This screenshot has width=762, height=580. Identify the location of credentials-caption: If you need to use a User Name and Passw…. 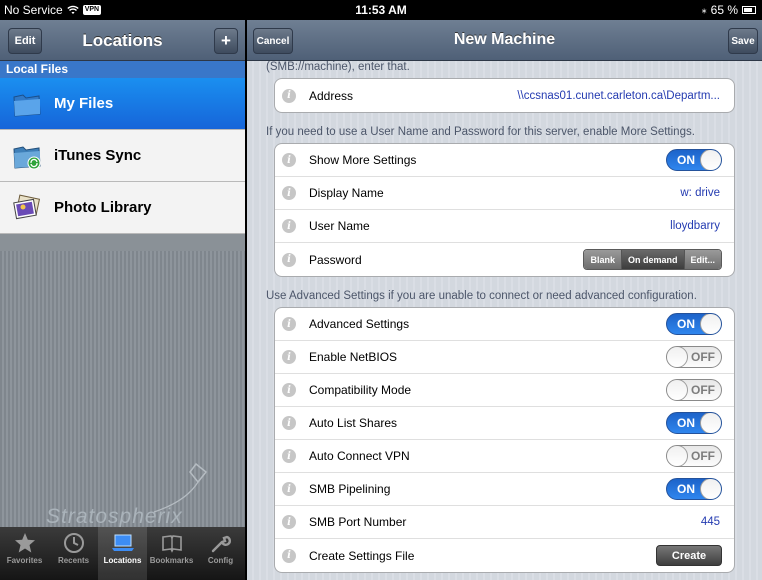
(480, 132).